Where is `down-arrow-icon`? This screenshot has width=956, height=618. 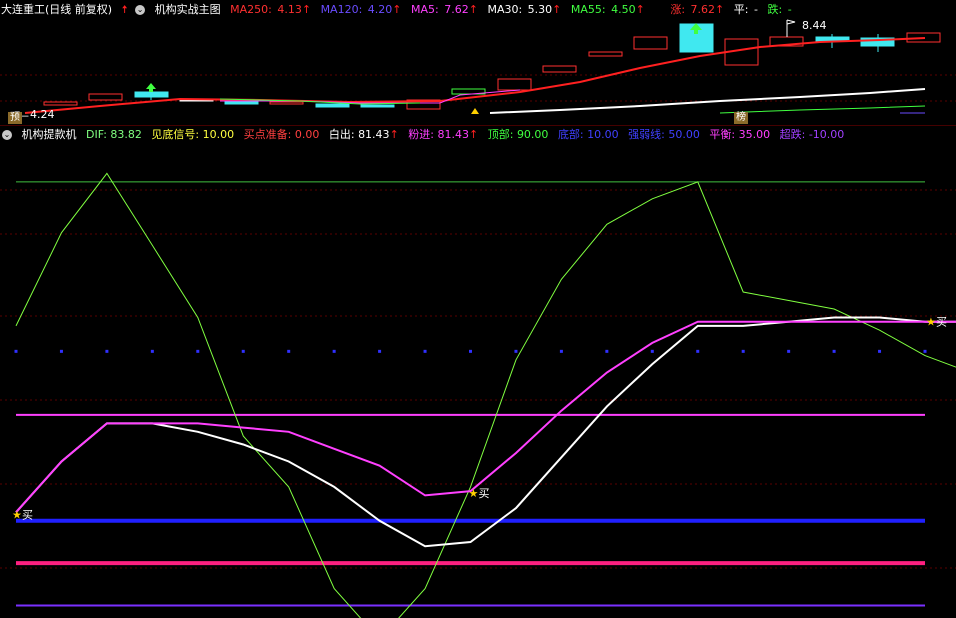 down-arrow-icon is located at coordinates (151, 87).